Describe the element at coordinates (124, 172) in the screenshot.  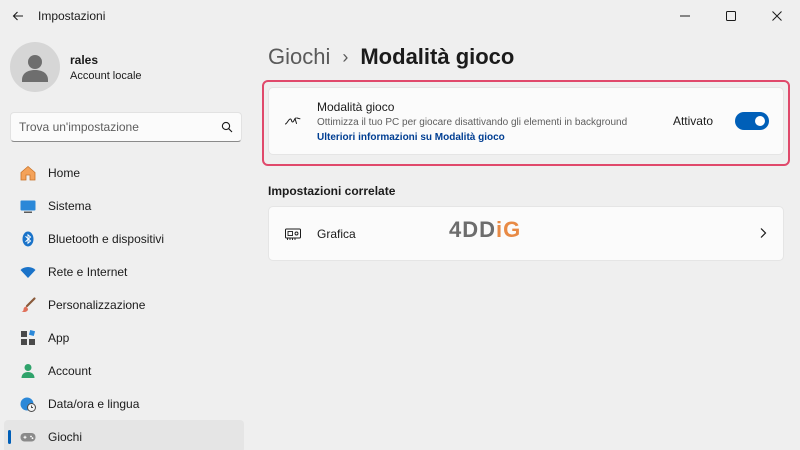
I see `sidebar-item-home: Home` at that location.